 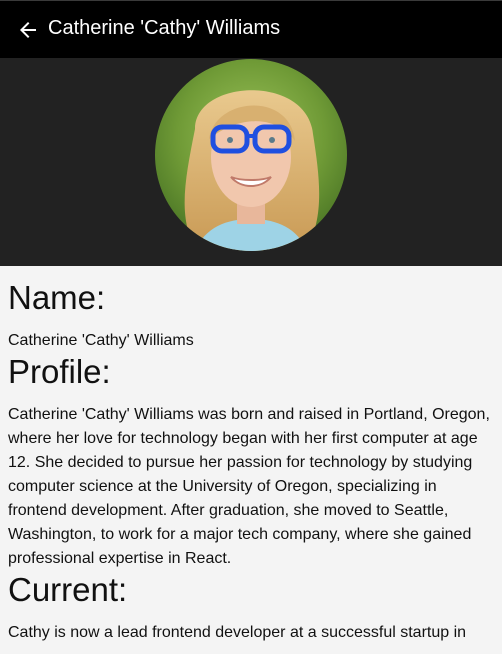 I want to click on profile-heading: Profile:, so click(x=59, y=371).